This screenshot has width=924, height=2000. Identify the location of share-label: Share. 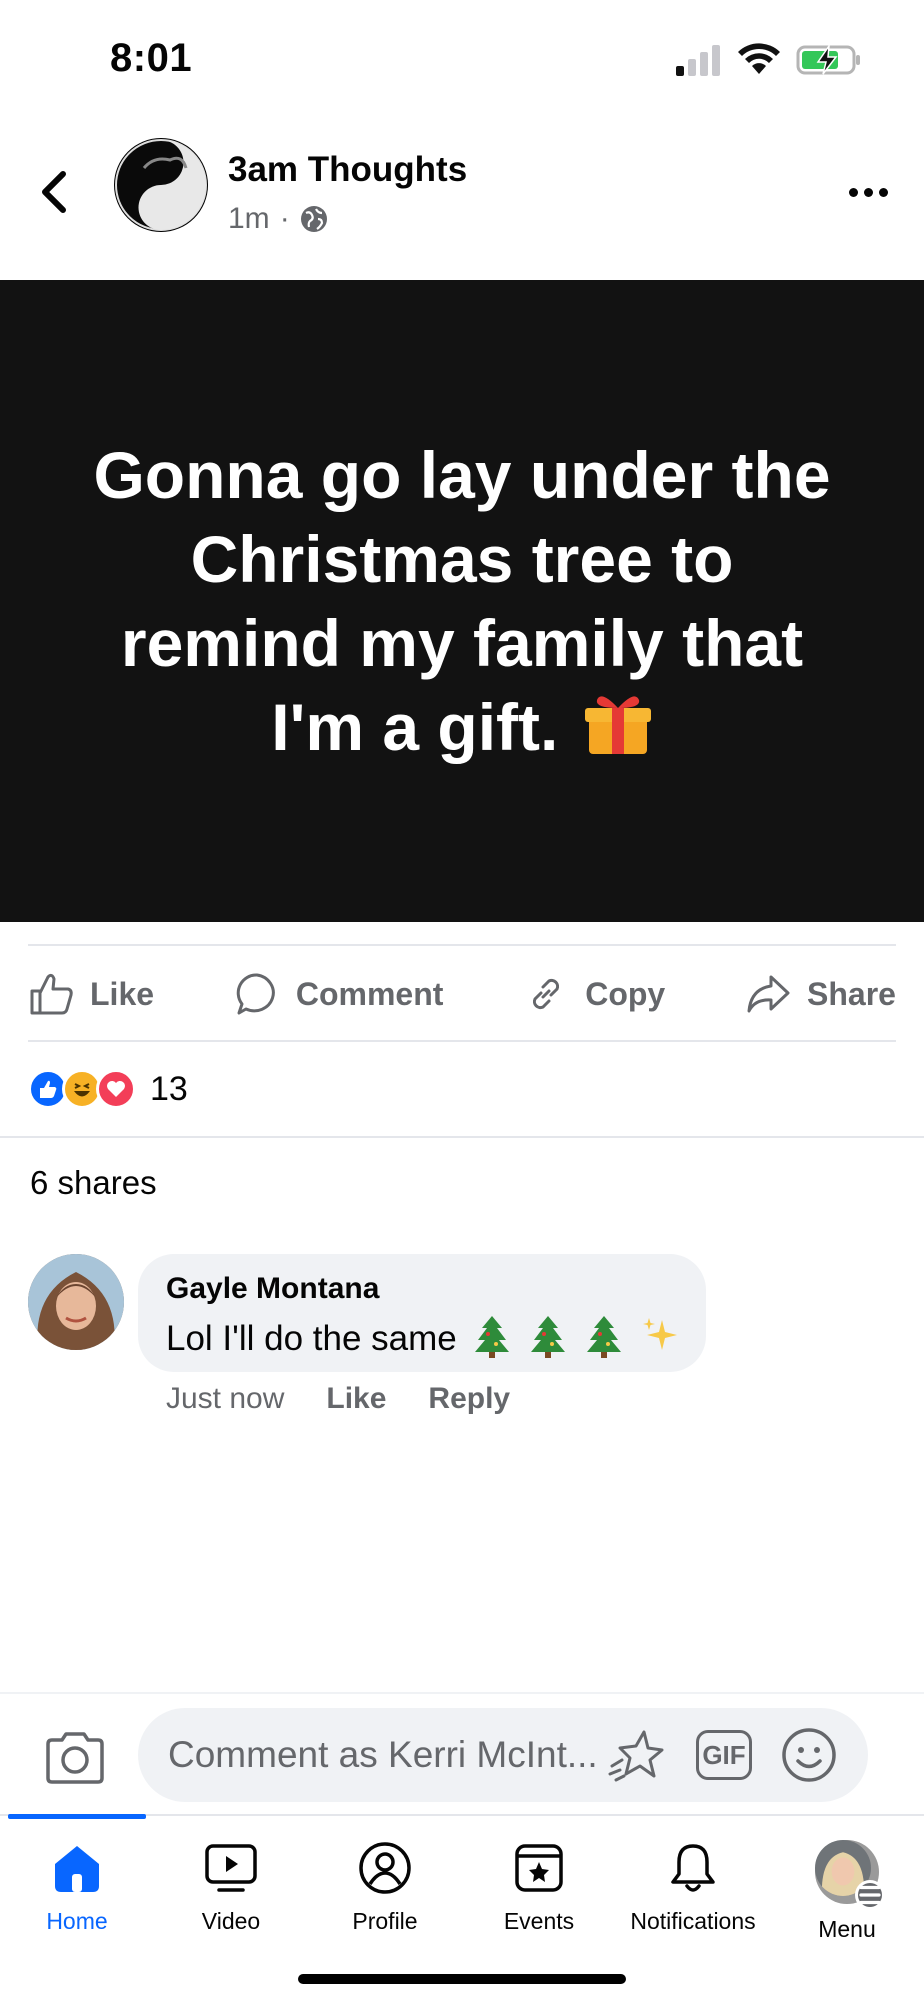
(851, 993).